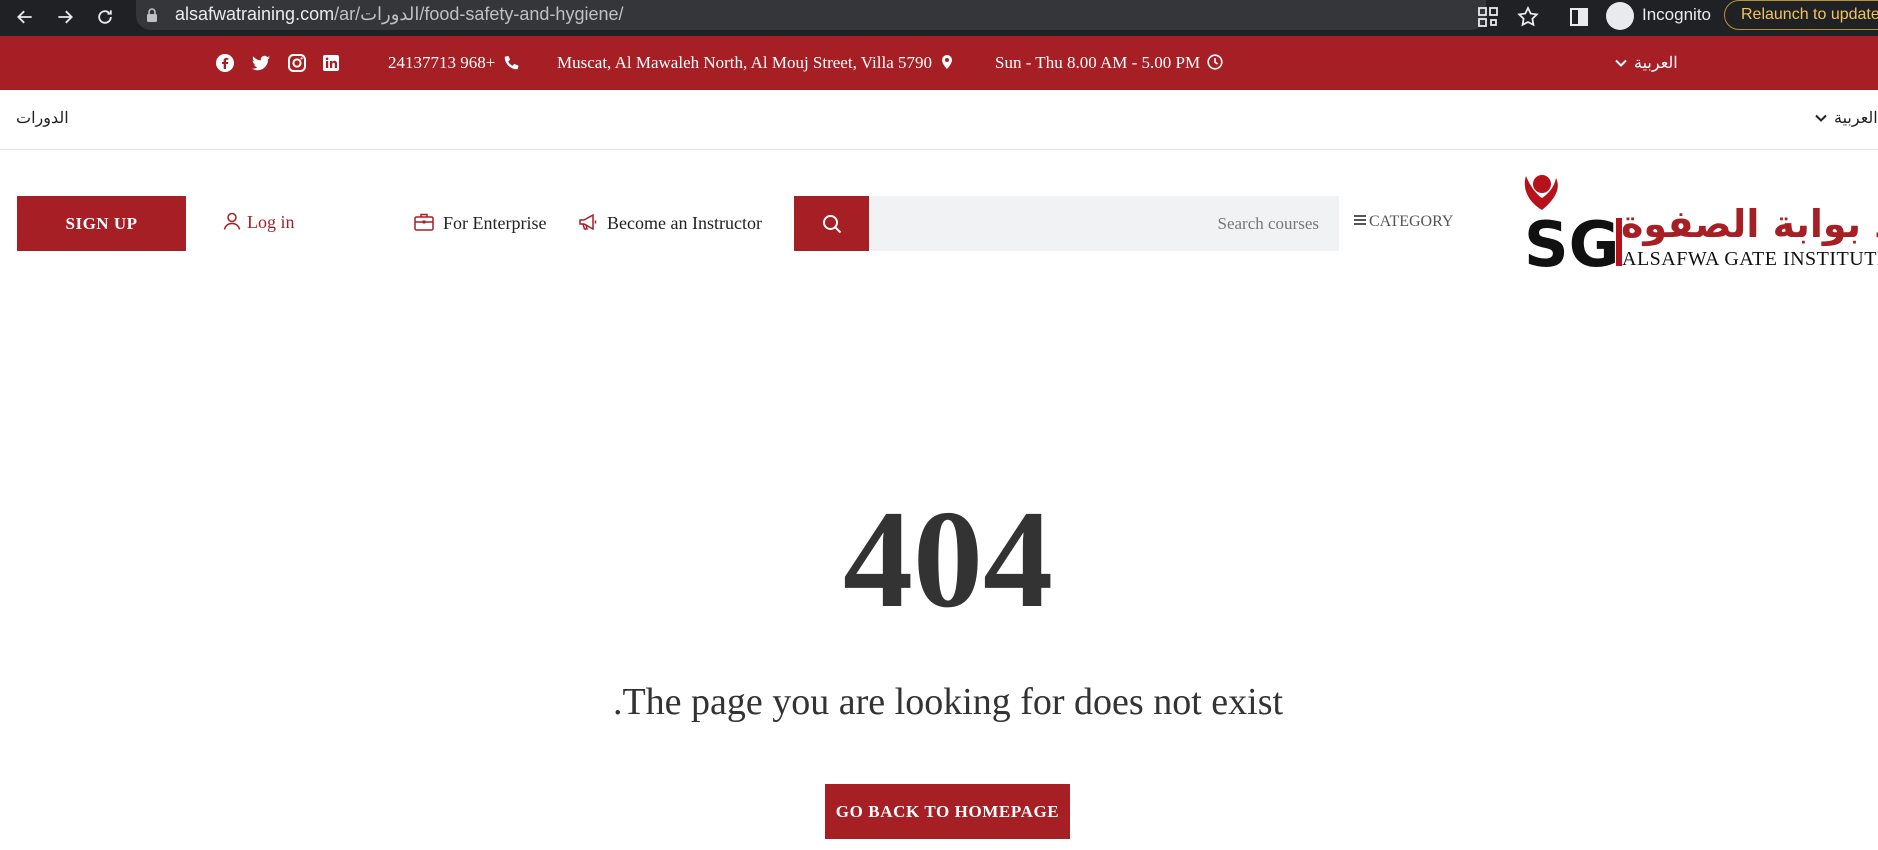 The height and width of the screenshot is (850, 1878). Describe the element at coordinates (65, 17) in the screenshot. I see `forward-arrow-icon` at that location.